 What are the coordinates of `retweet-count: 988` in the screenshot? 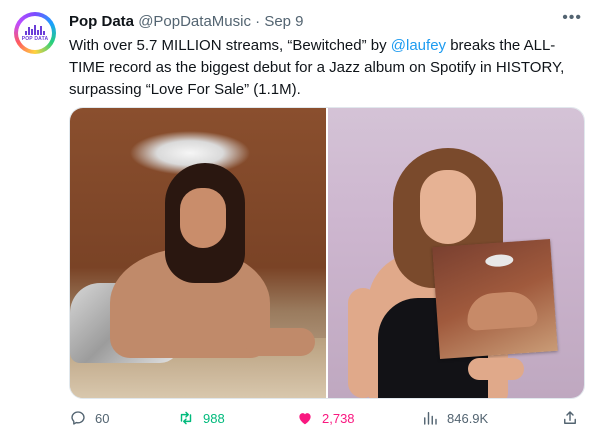 It's located at (214, 418).